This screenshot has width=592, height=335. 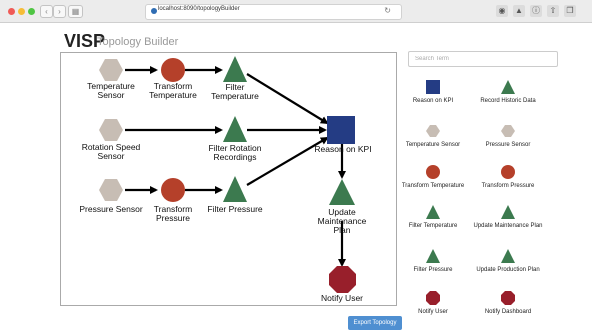 I want to click on filter-pressure-triangle, so click(x=235, y=189).